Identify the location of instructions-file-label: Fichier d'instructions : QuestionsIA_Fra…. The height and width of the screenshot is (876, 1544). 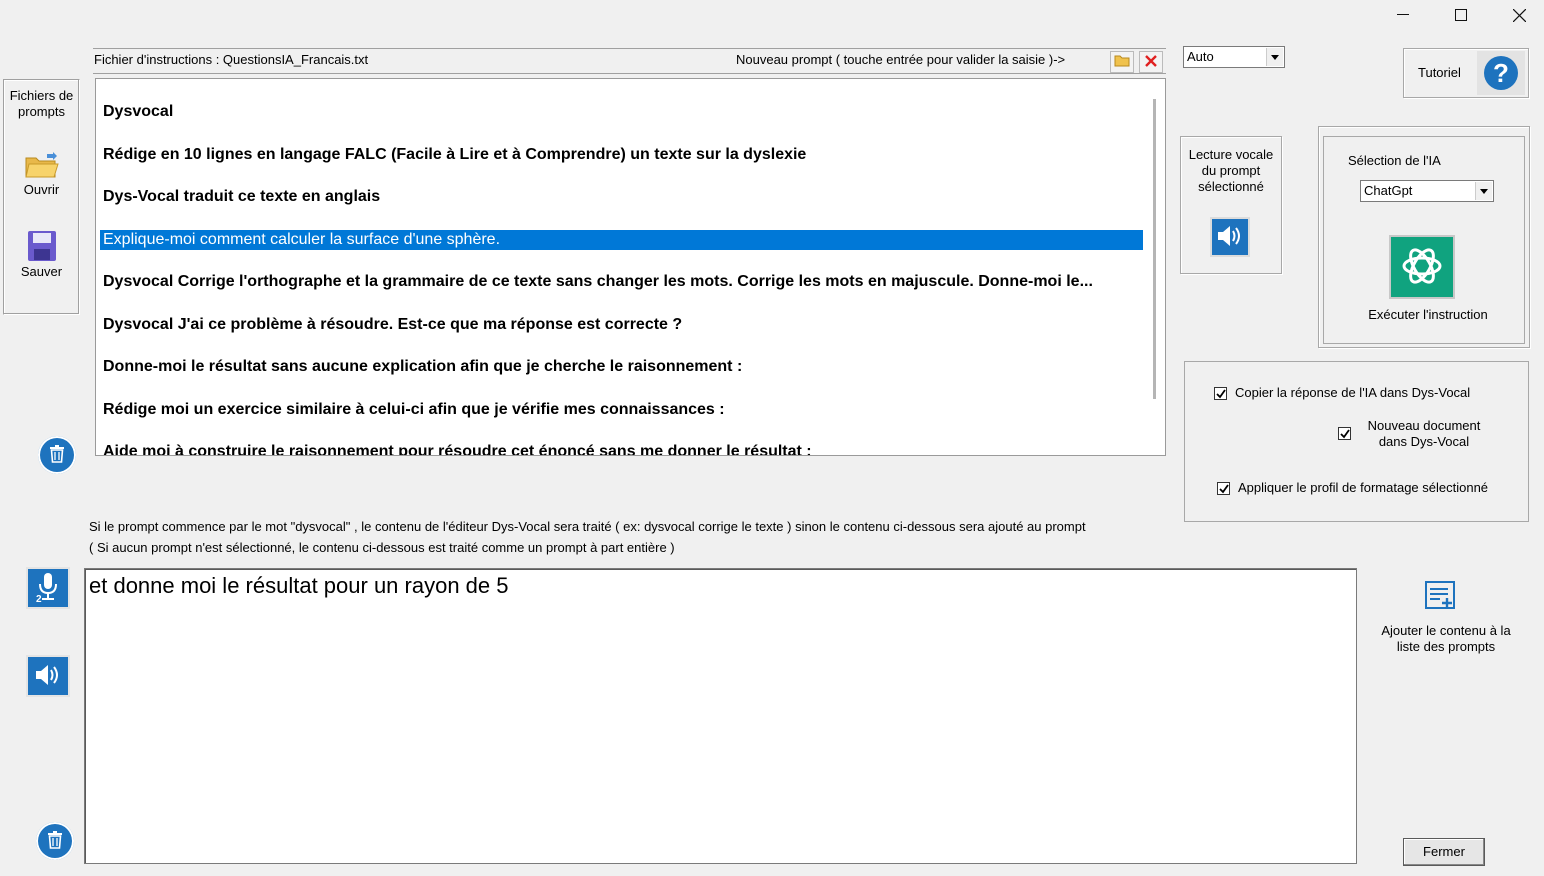
(231, 59).